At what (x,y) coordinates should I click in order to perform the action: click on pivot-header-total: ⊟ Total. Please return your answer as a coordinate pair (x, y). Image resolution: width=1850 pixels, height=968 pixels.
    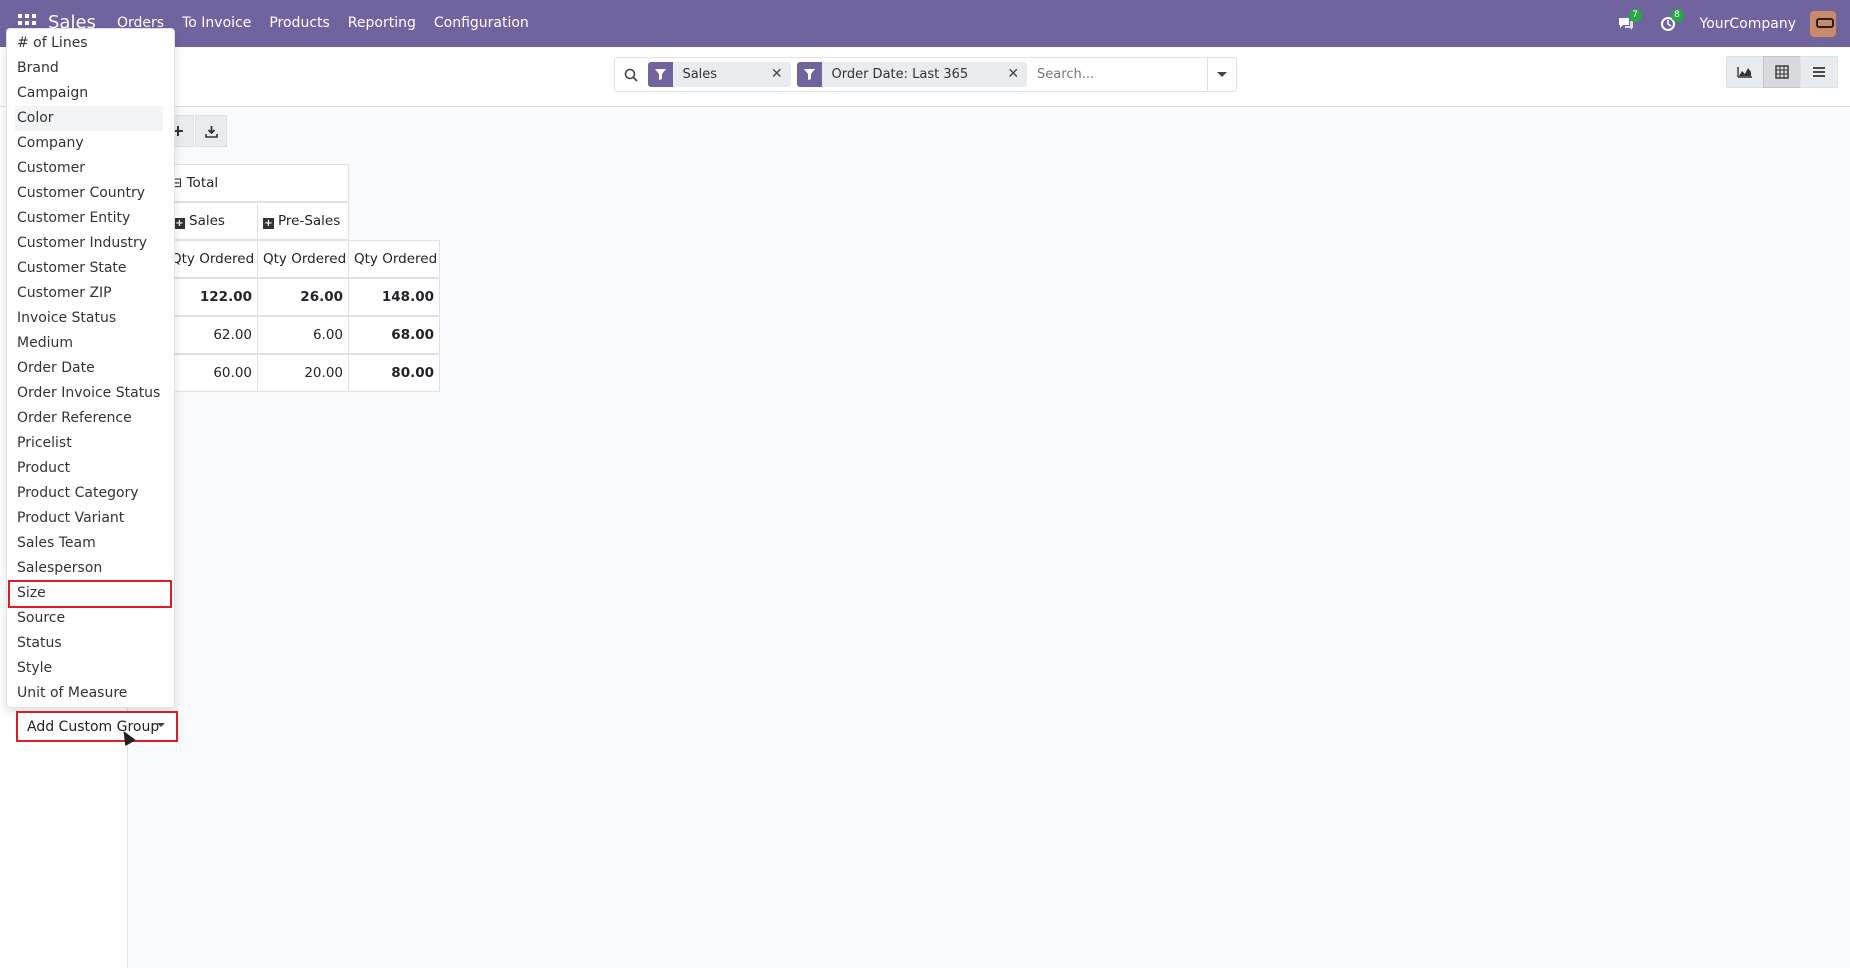
    Looking at the image, I should click on (257, 183).